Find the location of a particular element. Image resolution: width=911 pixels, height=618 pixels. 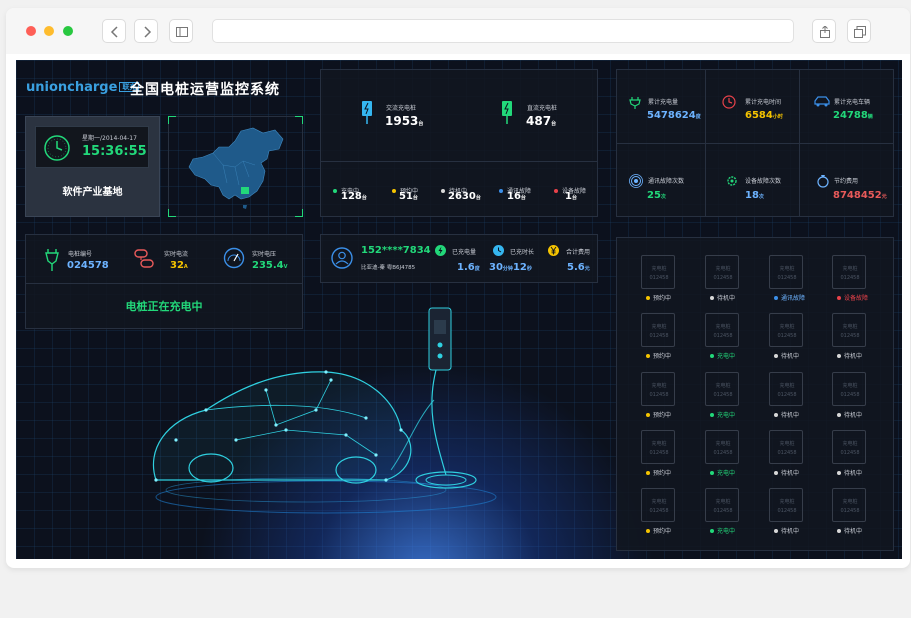

car-icon is located at coordinates (822, 101).